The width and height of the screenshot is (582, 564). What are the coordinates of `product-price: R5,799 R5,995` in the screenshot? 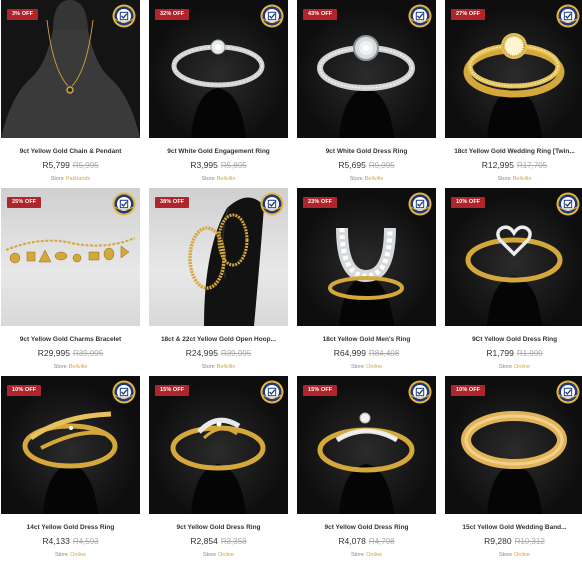 It's located at (70, 165).